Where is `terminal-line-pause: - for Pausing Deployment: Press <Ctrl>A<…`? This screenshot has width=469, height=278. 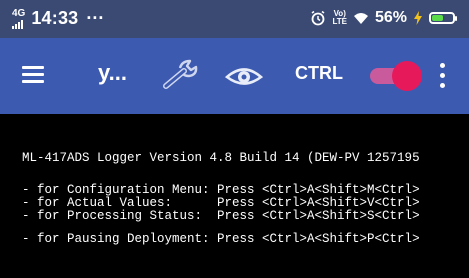
terminal-line-pause: - for Pausing Deployment: Press <Ctrl>A<… is located at coordinates (221, 239).